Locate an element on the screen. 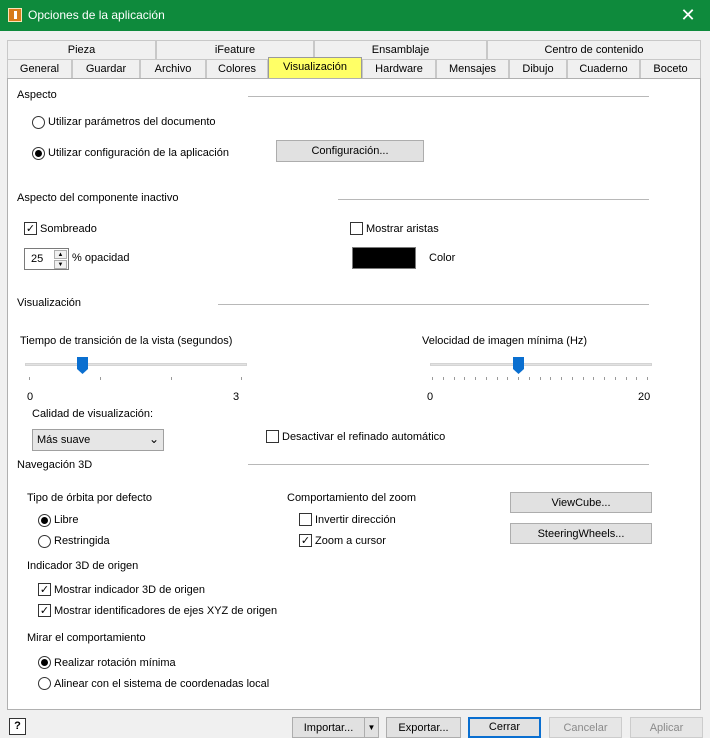 The width and height of the screenshot is (710, 738). radio-look-min-rotation is located at coordinates (44, 662).